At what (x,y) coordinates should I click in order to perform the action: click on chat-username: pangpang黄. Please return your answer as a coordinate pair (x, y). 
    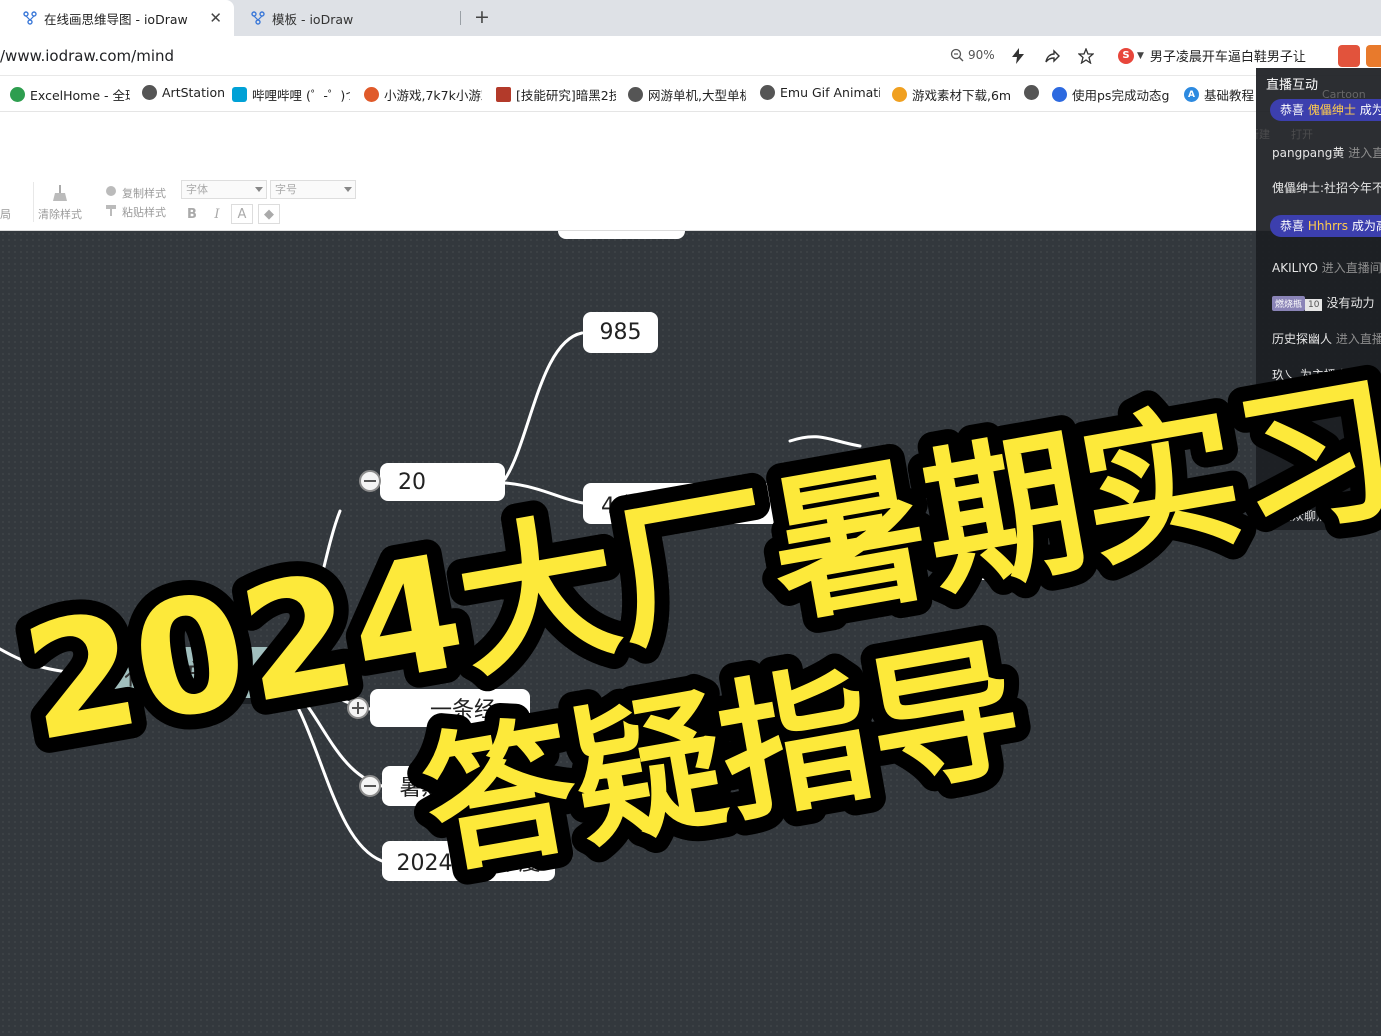
    Looking at the image, I should click on (1308, 153).